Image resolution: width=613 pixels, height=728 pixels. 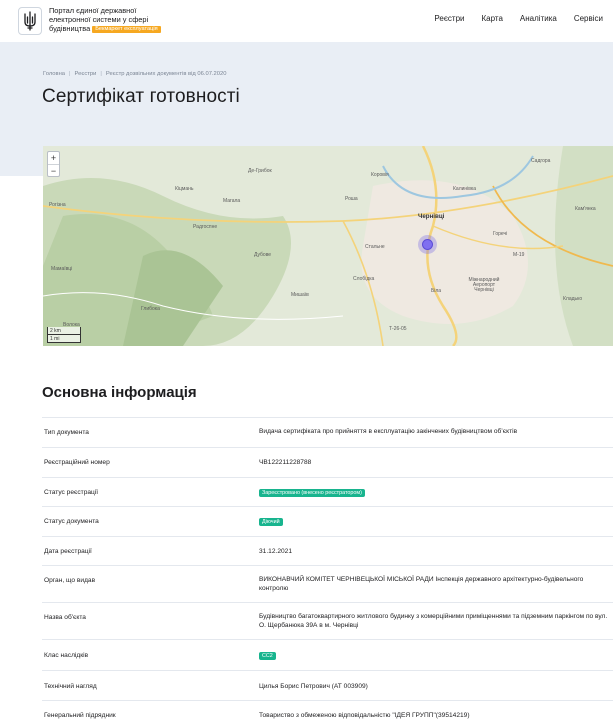 I want to click on row-key: Статус документа, so click(x=71, y=521).